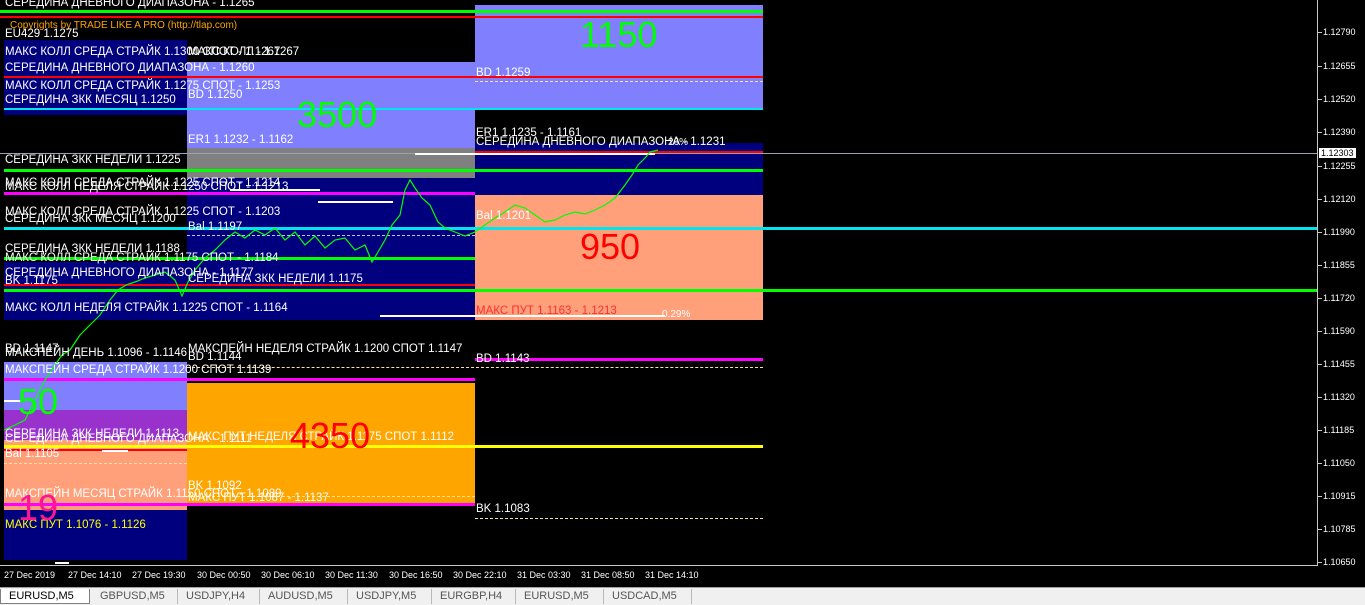 The height and width of the screenshot is (605, 1365). Describe the element at coordinates (1337, 166) in the screenshot. I see `price-tick: 1.12255` at that location.